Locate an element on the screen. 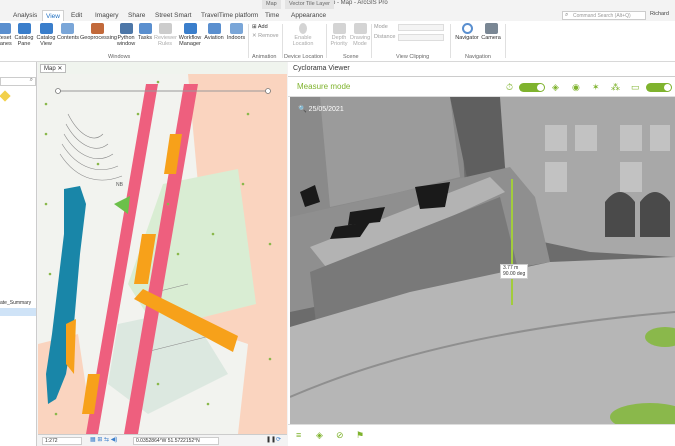  aviation-button: Aviation is located at coordinates (214, 32).